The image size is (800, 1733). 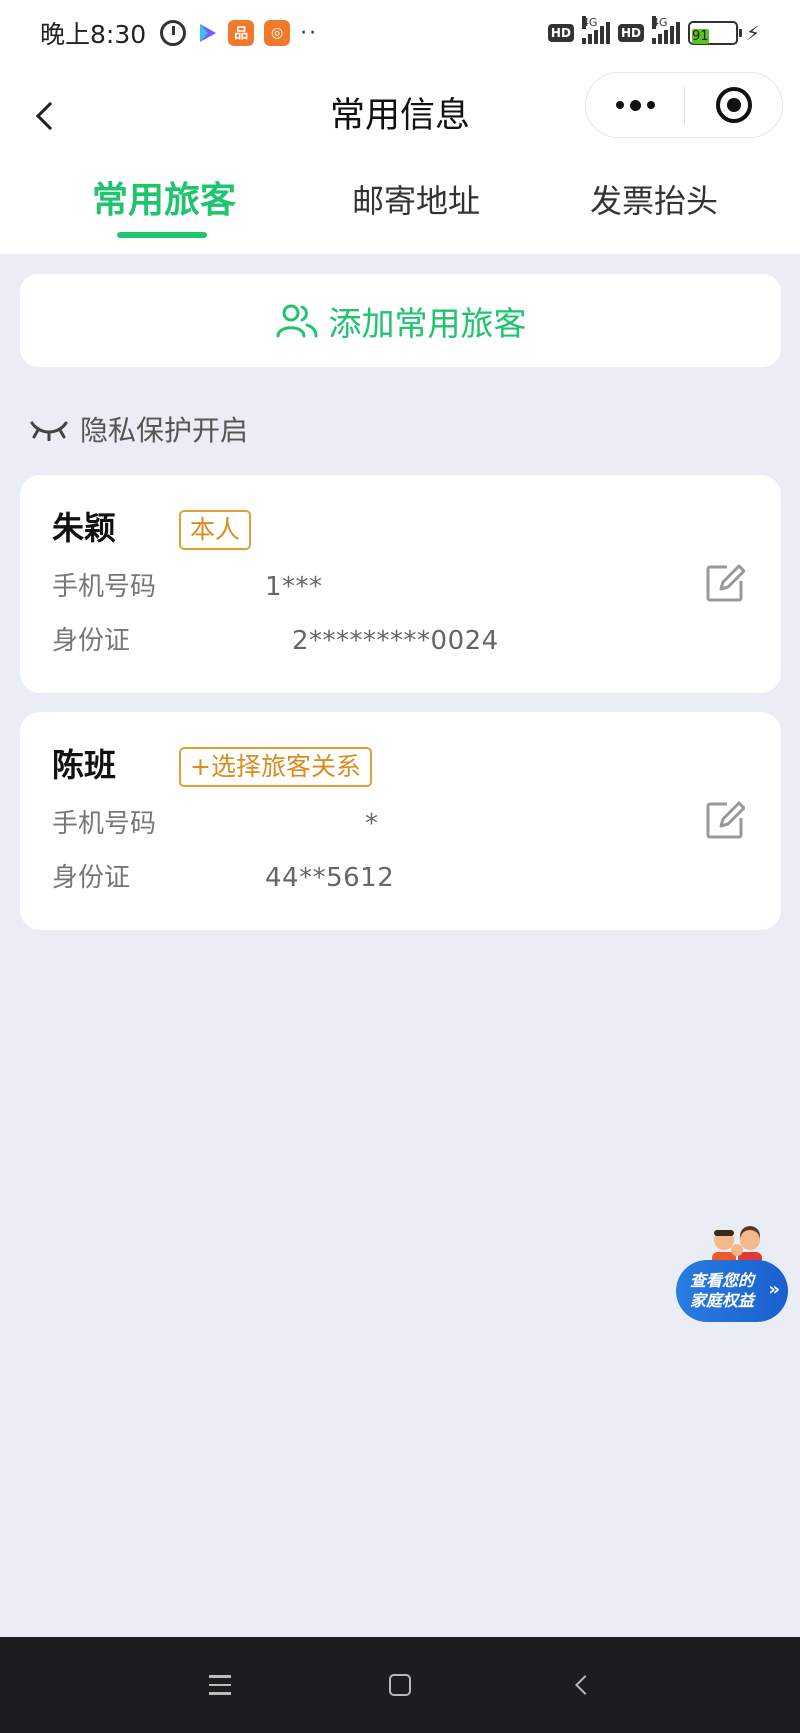 What do you see at coordinates (630, 33) in the screenshot?
I see `hd-icon-2: HD` at bounding box center [630, 33].